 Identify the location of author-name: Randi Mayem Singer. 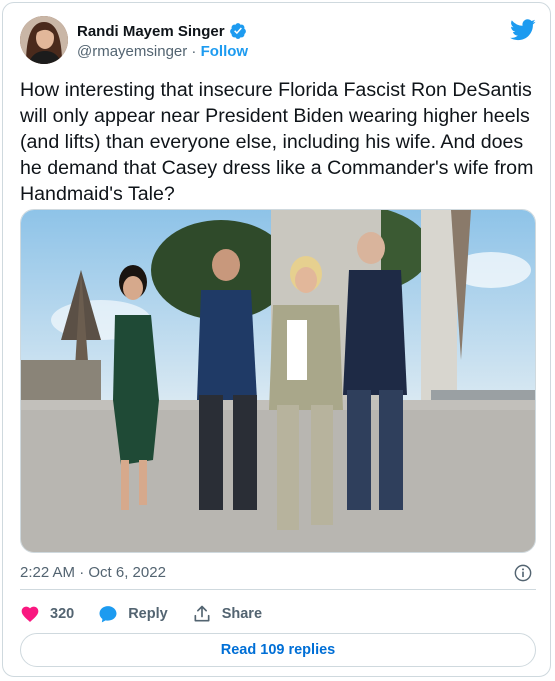
(162, 31).